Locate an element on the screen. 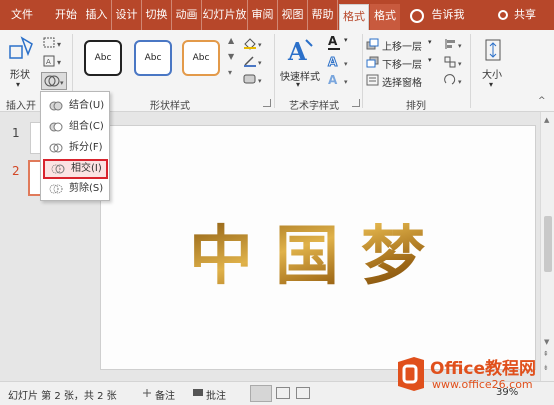  notes-icon is located at coordinates (147, 393).